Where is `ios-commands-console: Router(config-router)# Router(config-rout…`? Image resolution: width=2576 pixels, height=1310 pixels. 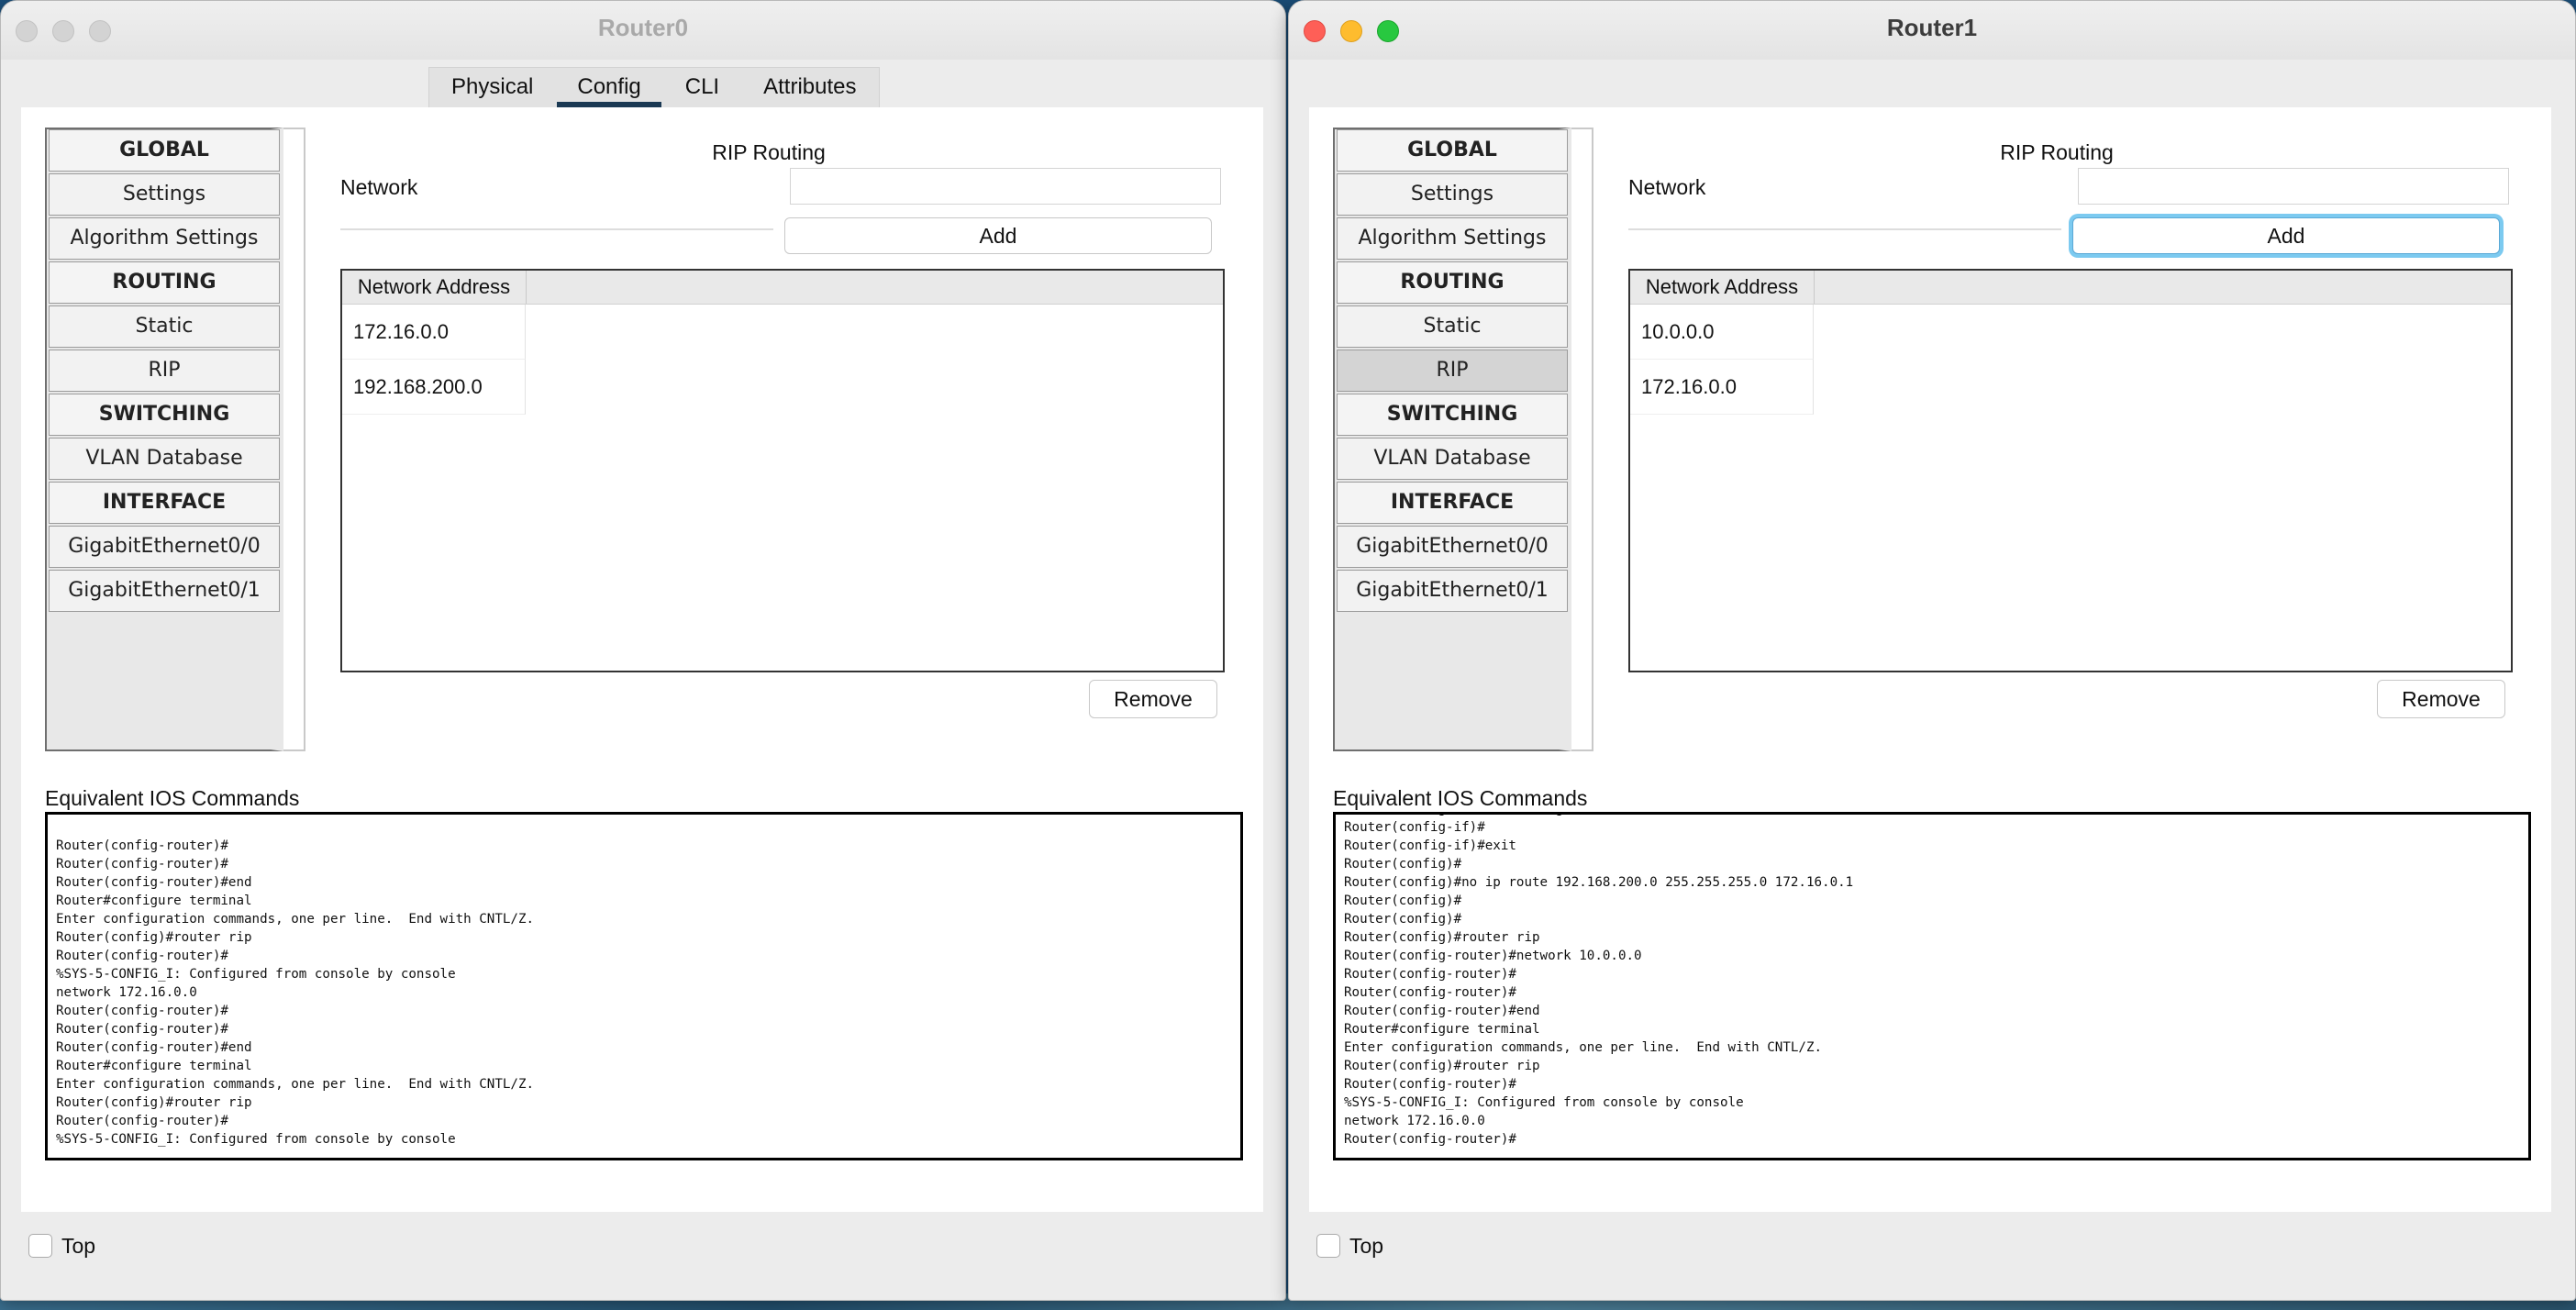
ios-commands-console: Router(config-router)# Router(config-rout… is located at coordinates (644, 986).